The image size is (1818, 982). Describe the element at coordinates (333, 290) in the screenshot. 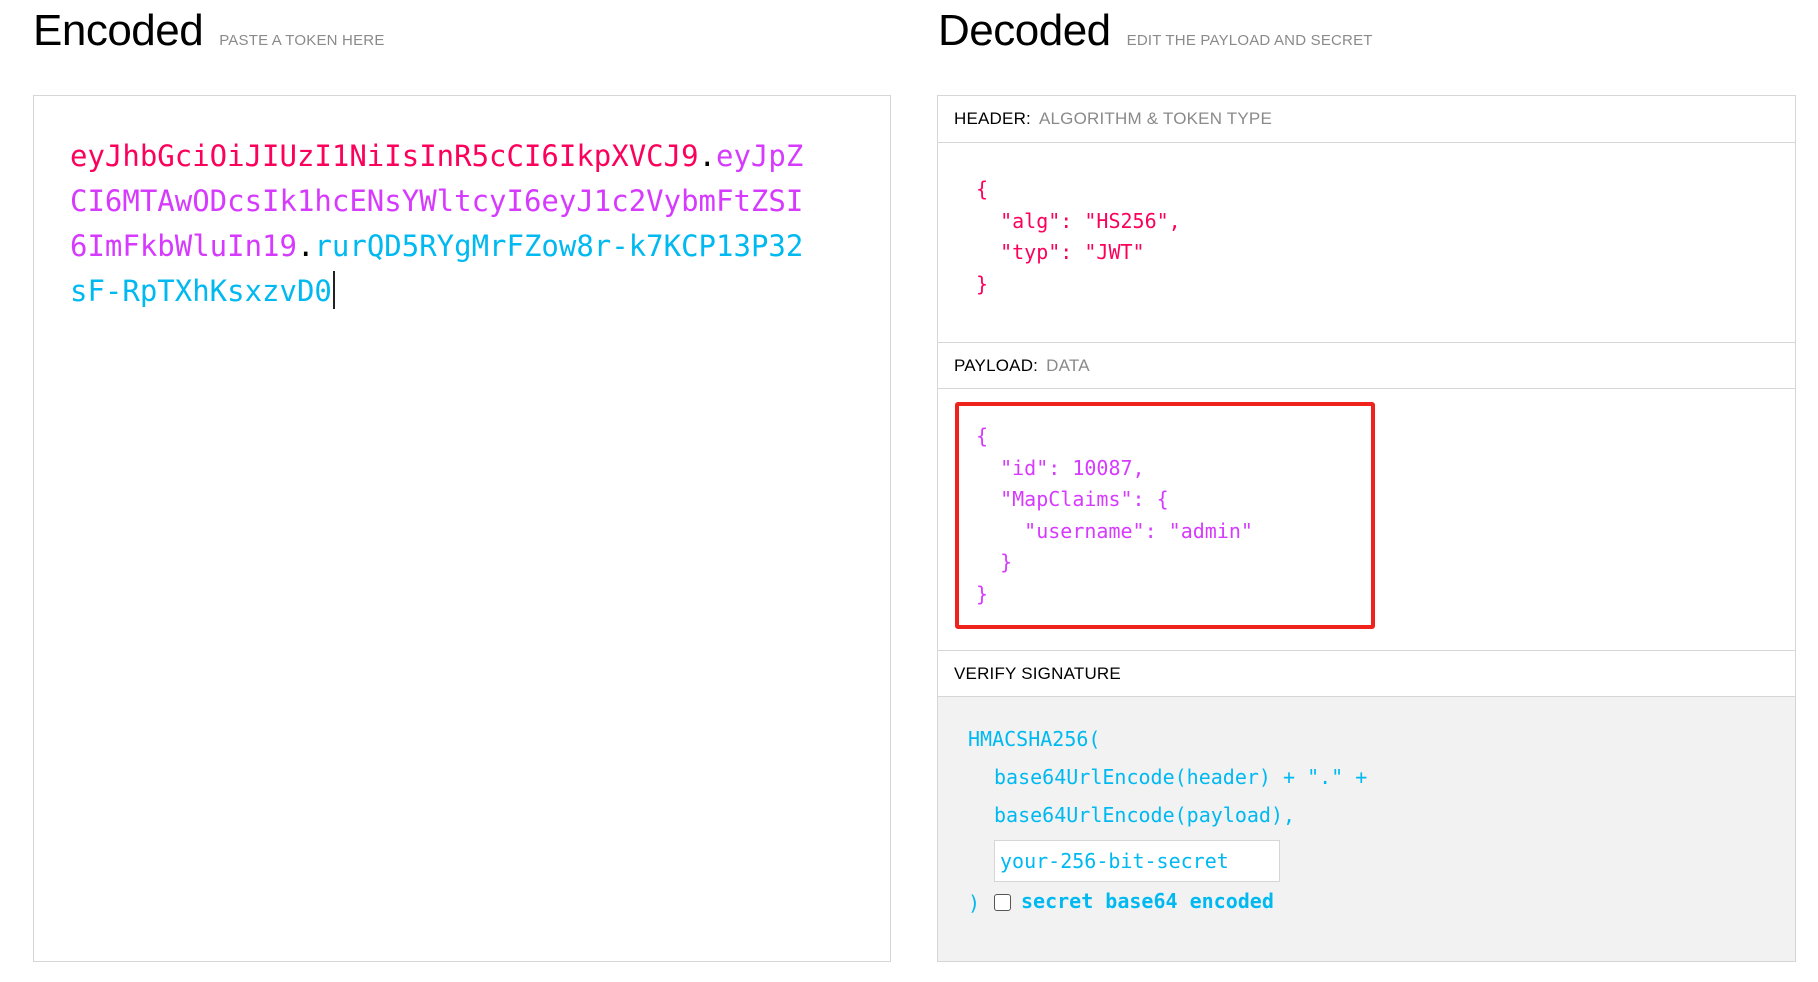

I see `text-caret` at that location.